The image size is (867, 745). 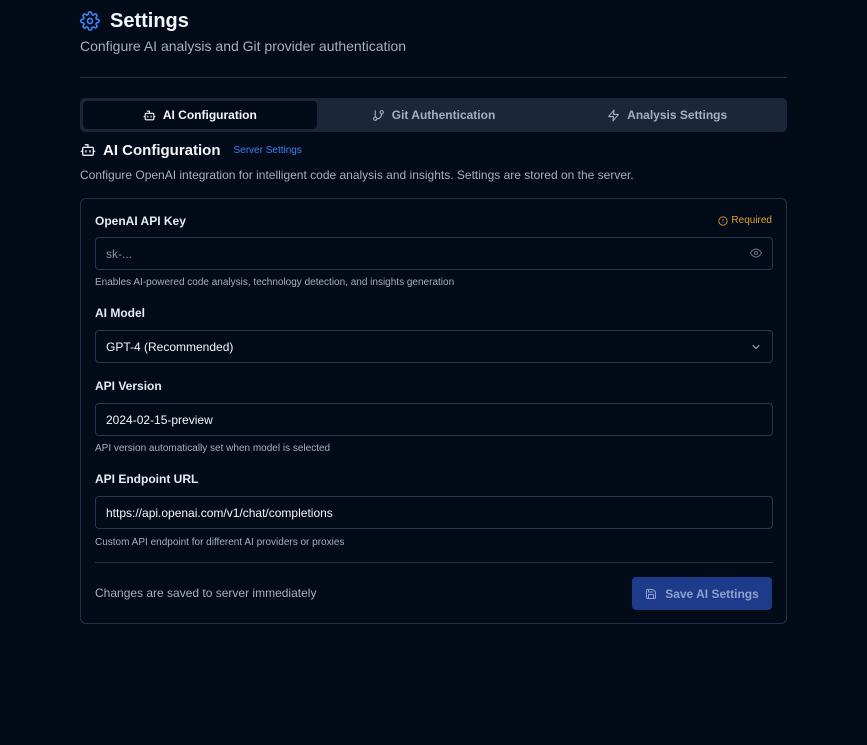 What do you see at coordinates (120, 313) in the screenshot?
I see `model-label: AI Model` at bounding box center [120, 313].